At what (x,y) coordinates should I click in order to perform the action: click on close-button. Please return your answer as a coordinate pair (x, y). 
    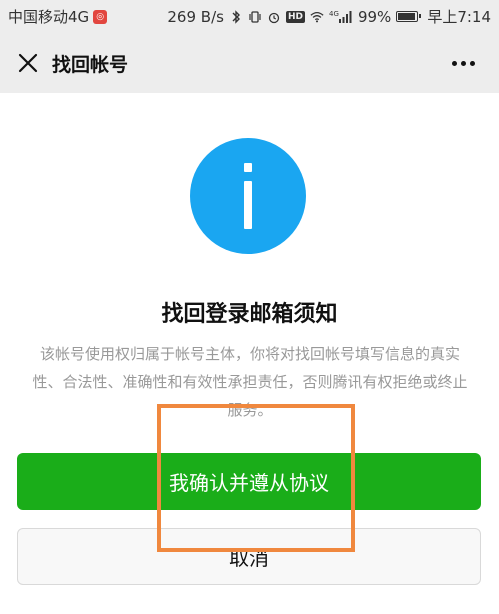
    Looking at the image, I should click on (28, 63).